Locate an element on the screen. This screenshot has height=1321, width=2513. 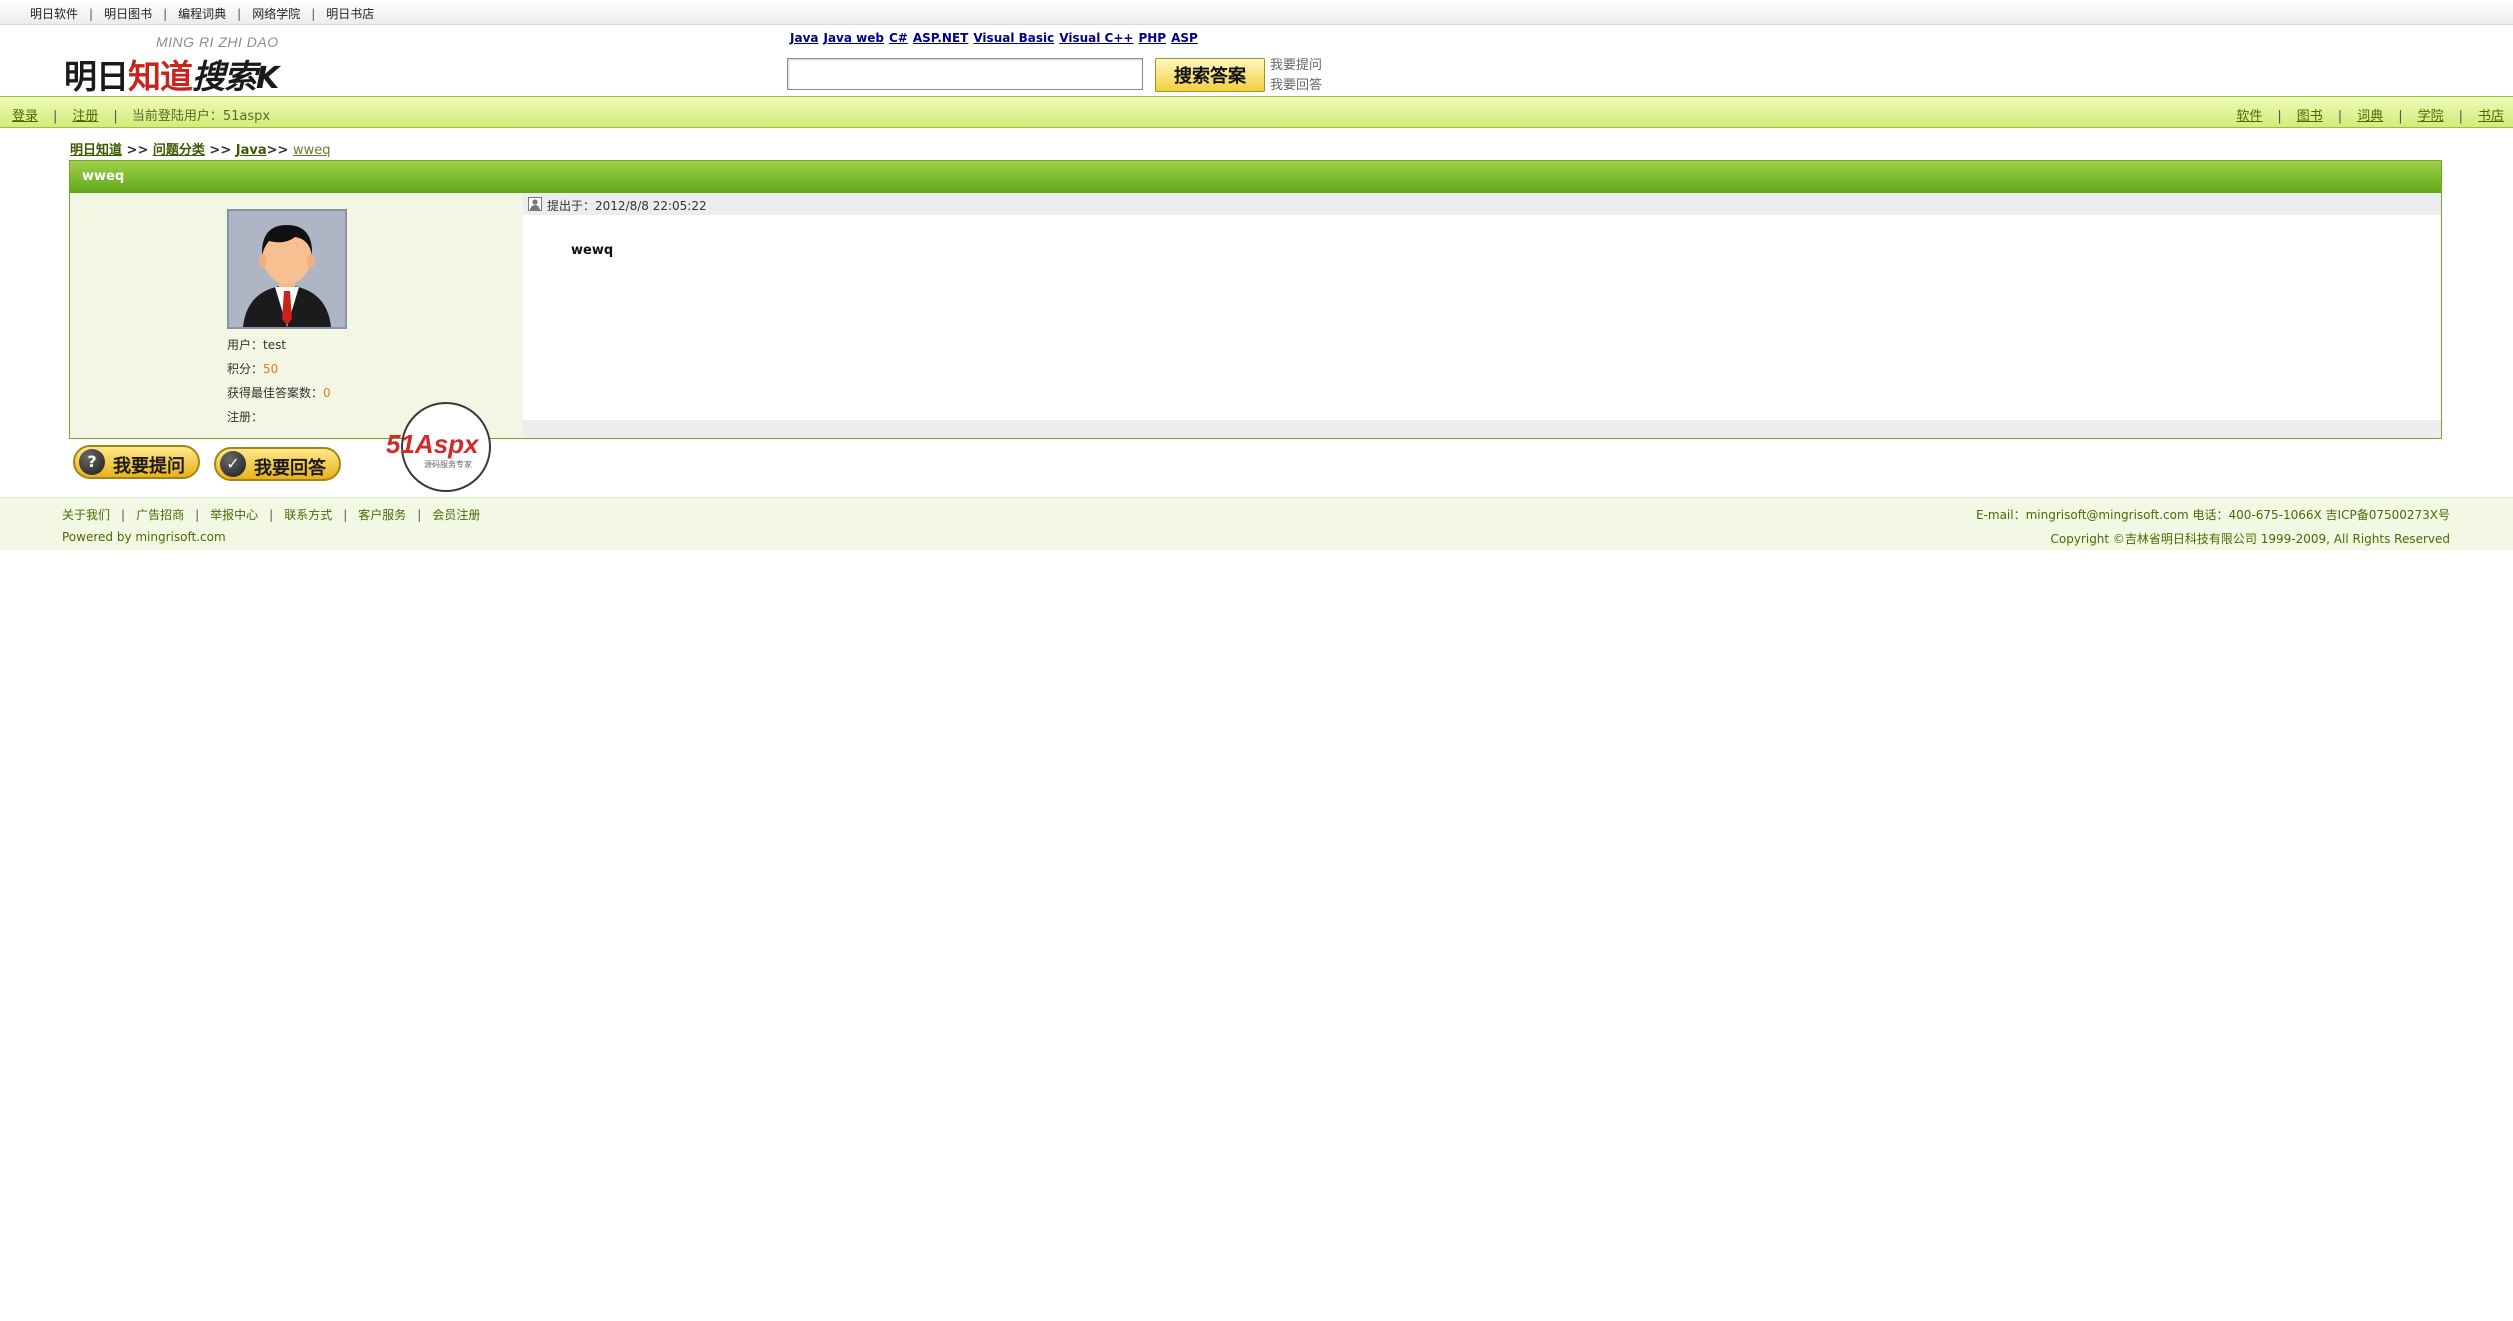
question-mark-icon: ? is located at coordinates (92, 462).